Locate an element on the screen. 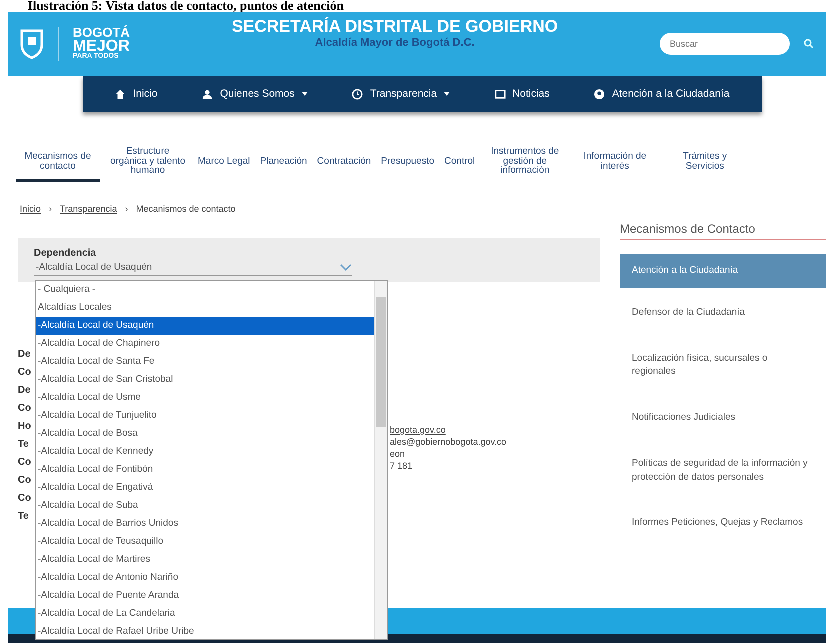 The image size is (826, 643). dropdown-option: -Alcaldía Local de Rafael Uribe Uribe is located at coordinates (205, 632).